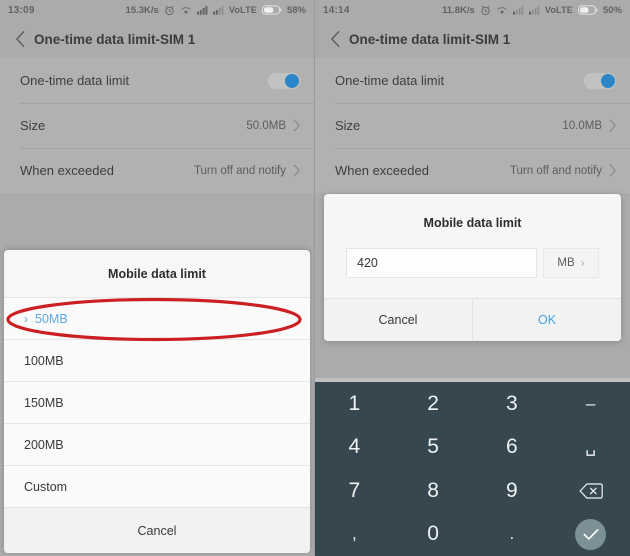 The image size is (630, 556). Describe the element at coordinates (512, 404) in the screenshot. I see `key-3: 3` at that location.